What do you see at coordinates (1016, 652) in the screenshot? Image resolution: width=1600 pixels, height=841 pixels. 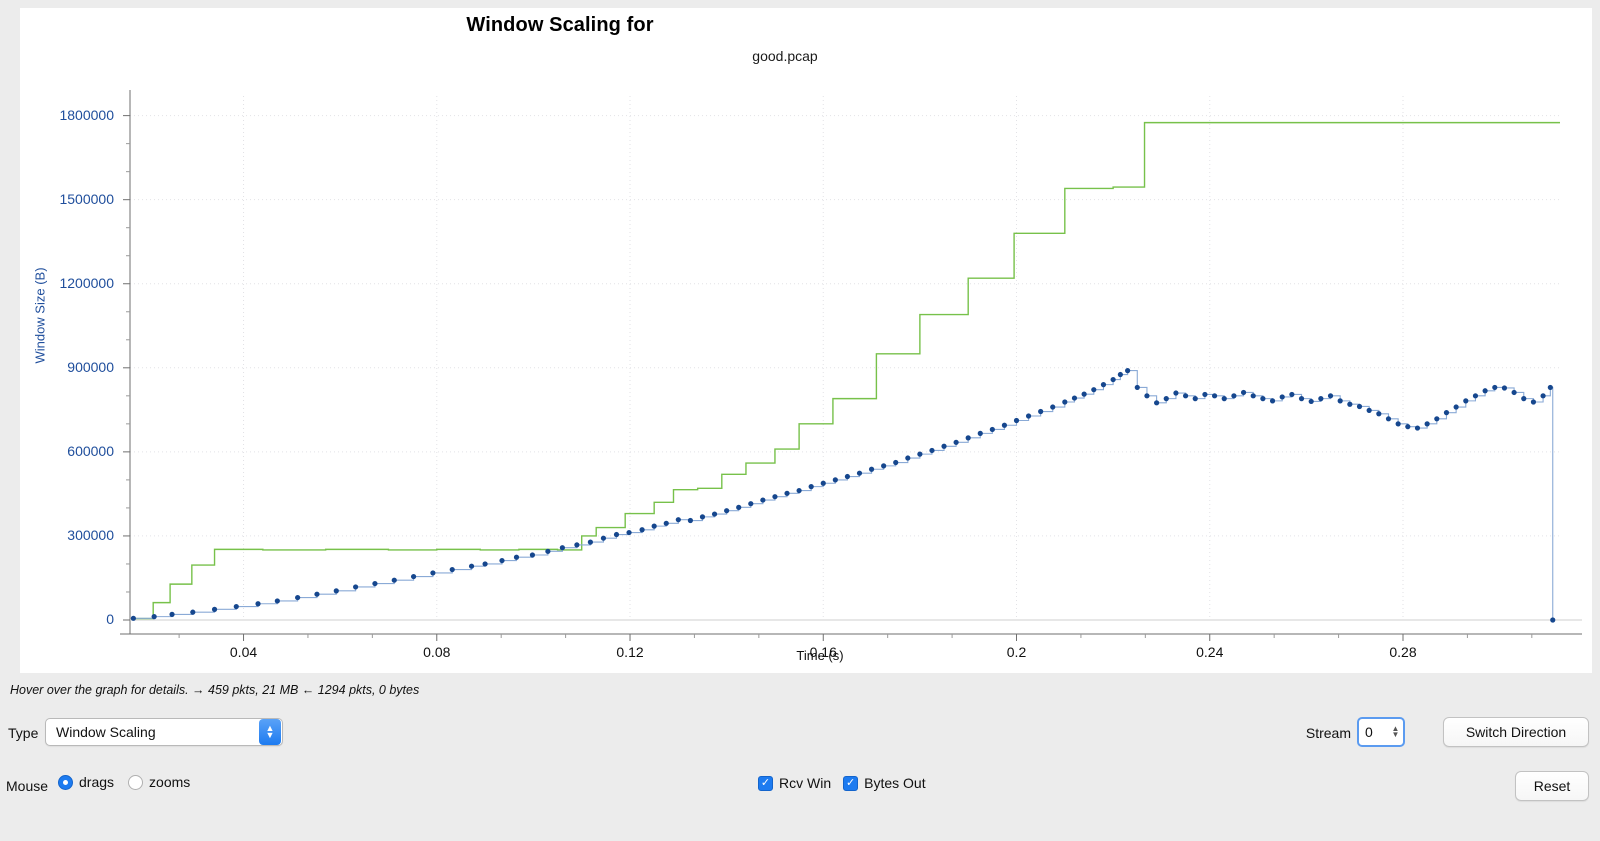 I see `x-tick-label: 0.2` at bounding box center [1016, 652].